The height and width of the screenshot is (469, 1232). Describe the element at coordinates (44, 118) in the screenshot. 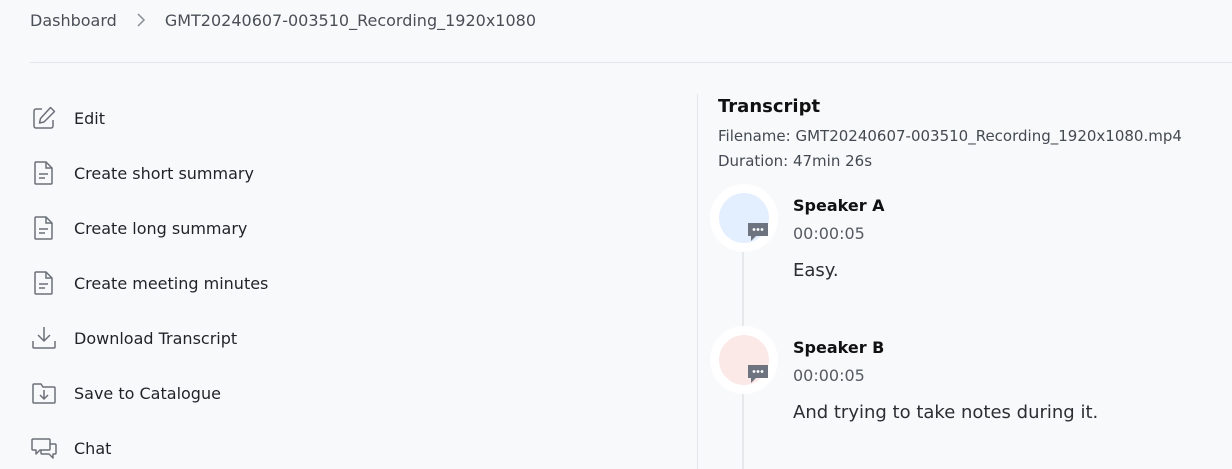

I see `edit-icon` at that location.